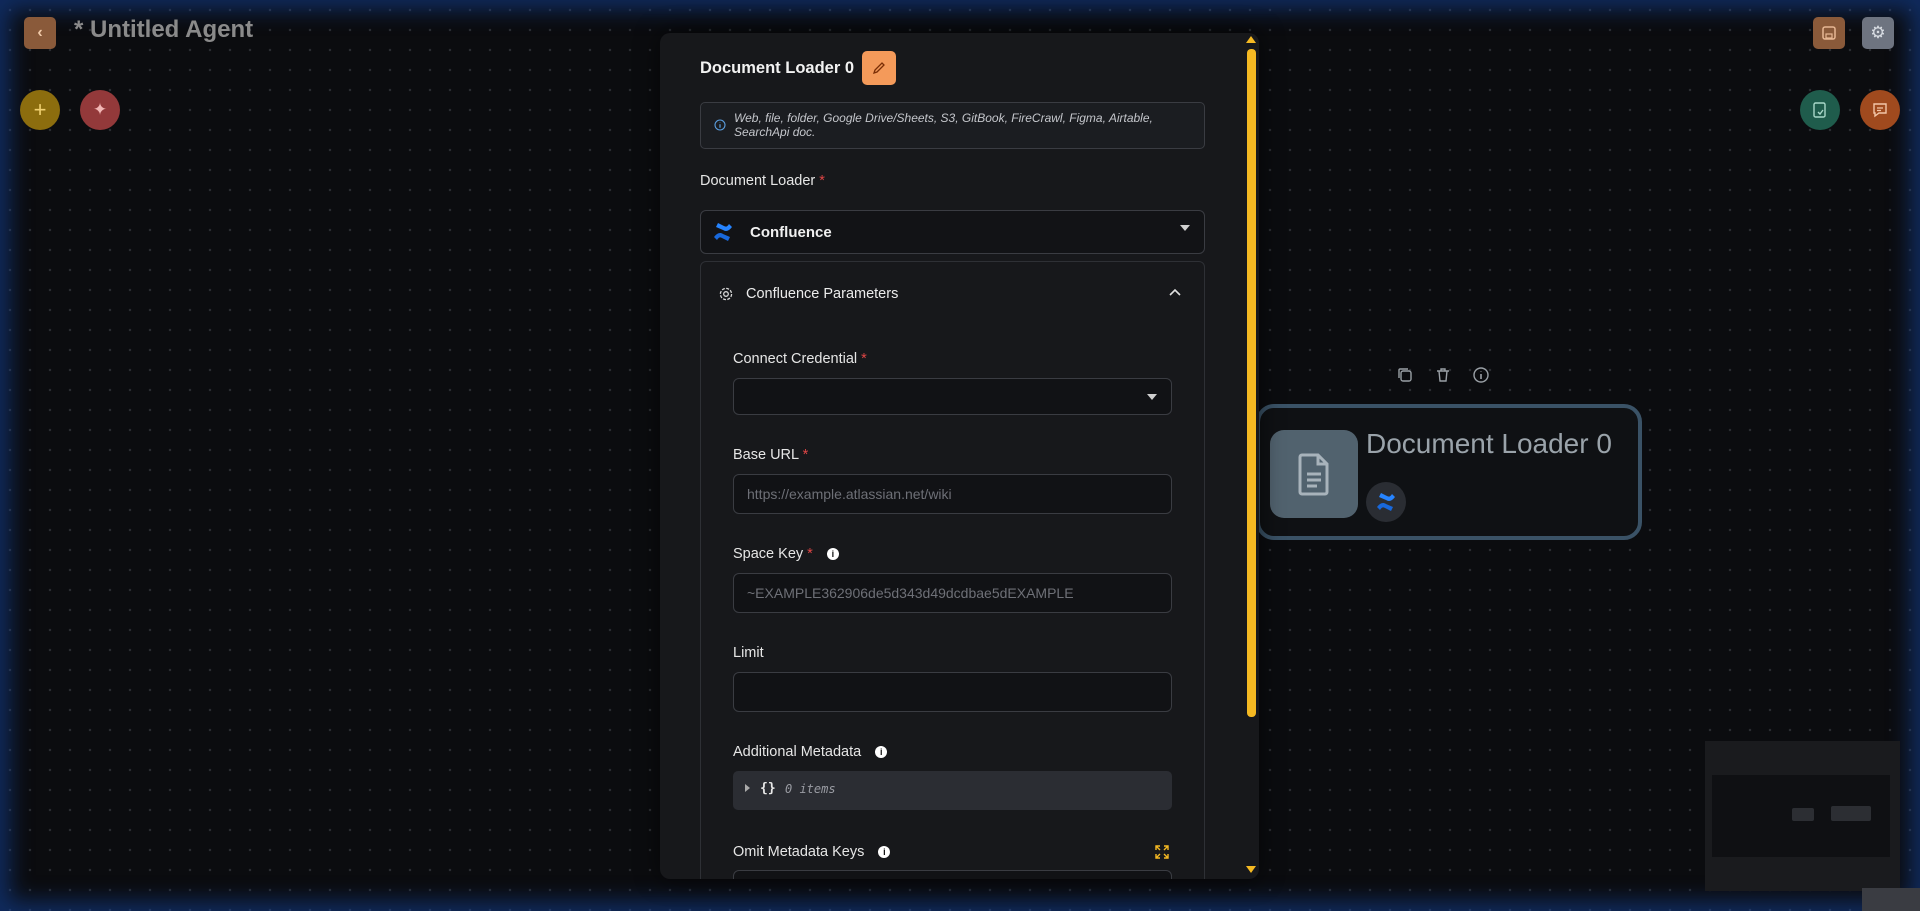 The width and height of the screenshot is (1920, 911). I want to click on panel-node-name: Document Loader 0, so click(777, 67).